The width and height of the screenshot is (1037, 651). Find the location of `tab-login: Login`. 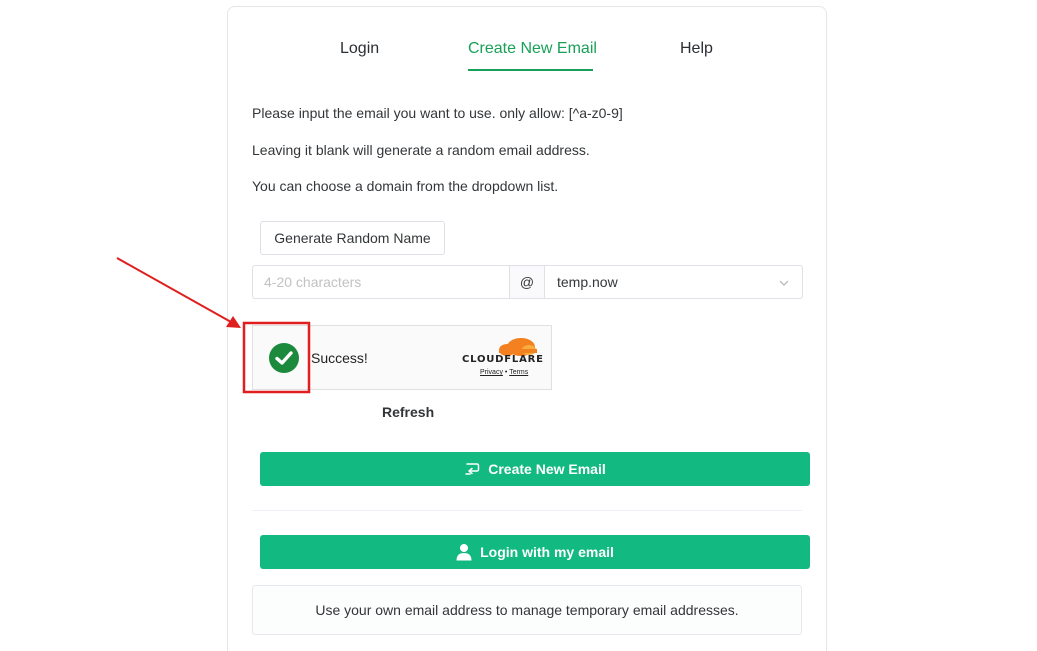

tab-login: Login is located at coordinates (359, 49).